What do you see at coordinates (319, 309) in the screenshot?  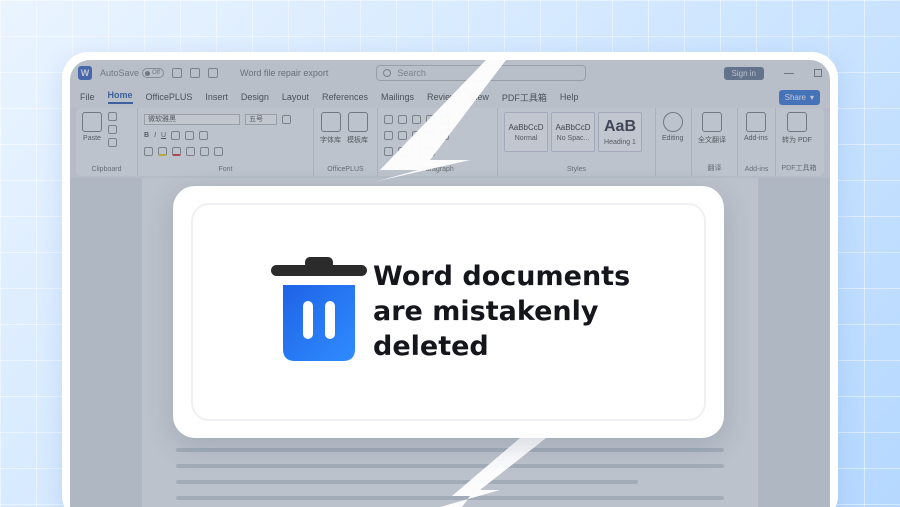 I see `trash-icon` at bounding box center [319, 309].